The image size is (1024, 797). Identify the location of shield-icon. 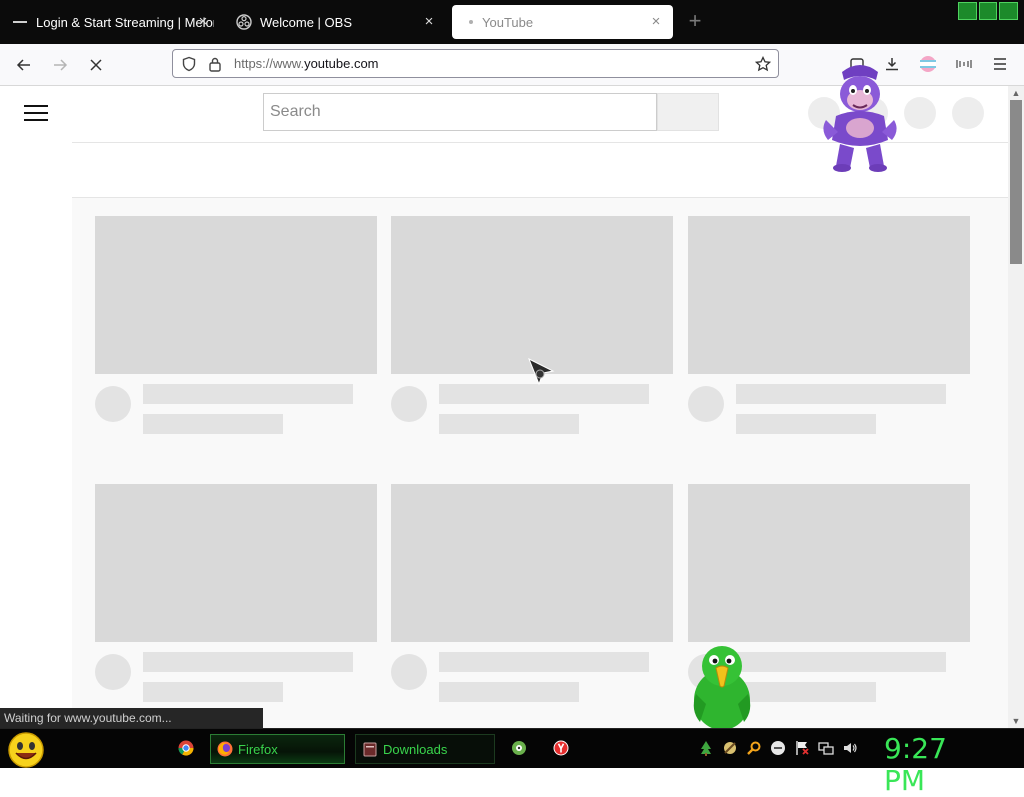
(189, 64).